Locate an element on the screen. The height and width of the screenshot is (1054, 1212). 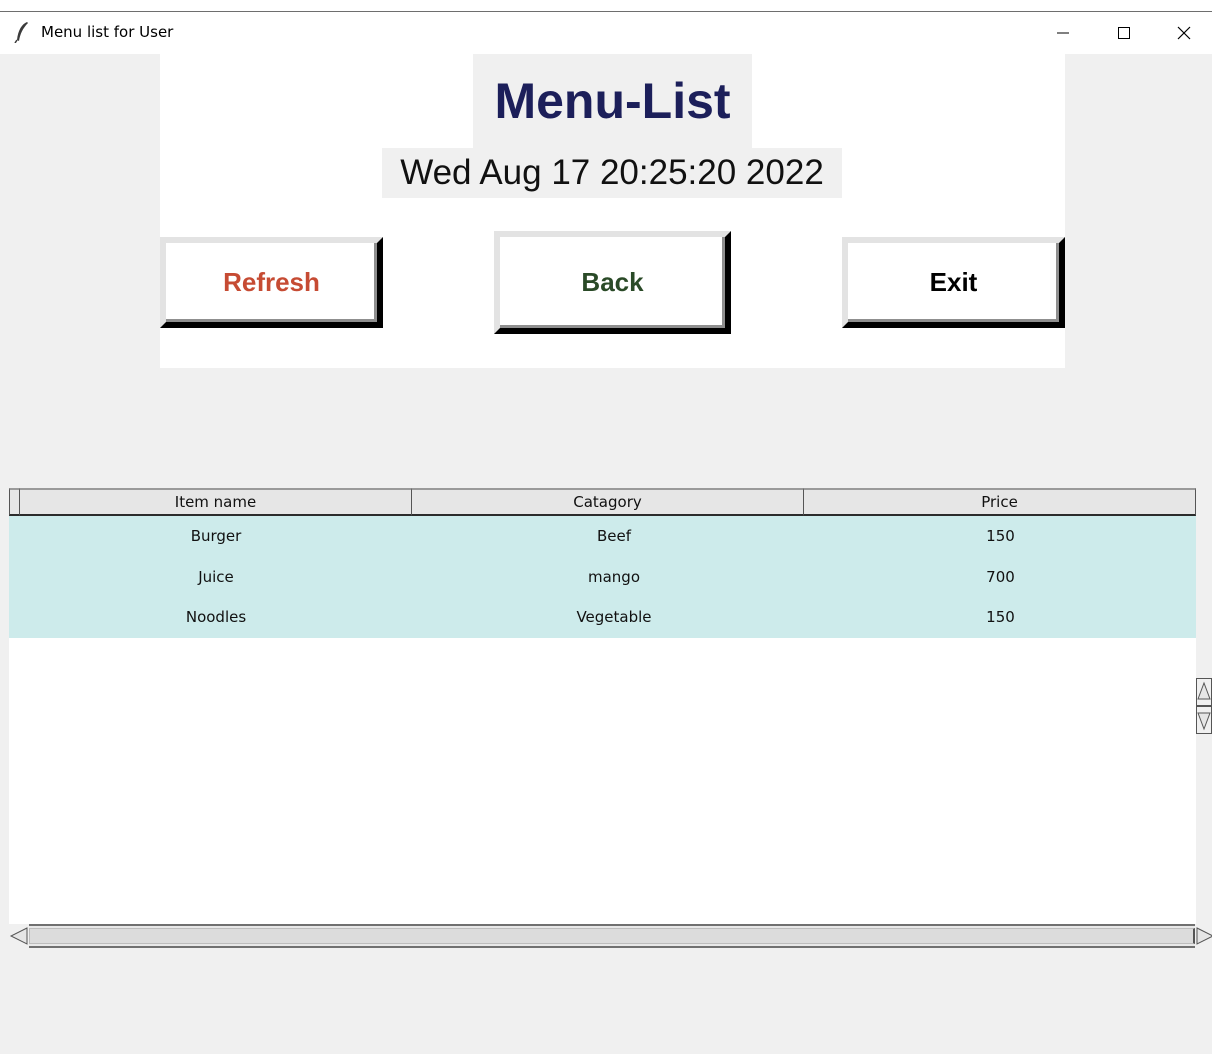
cell-price: 700 is located at coordinates (1000, 576).